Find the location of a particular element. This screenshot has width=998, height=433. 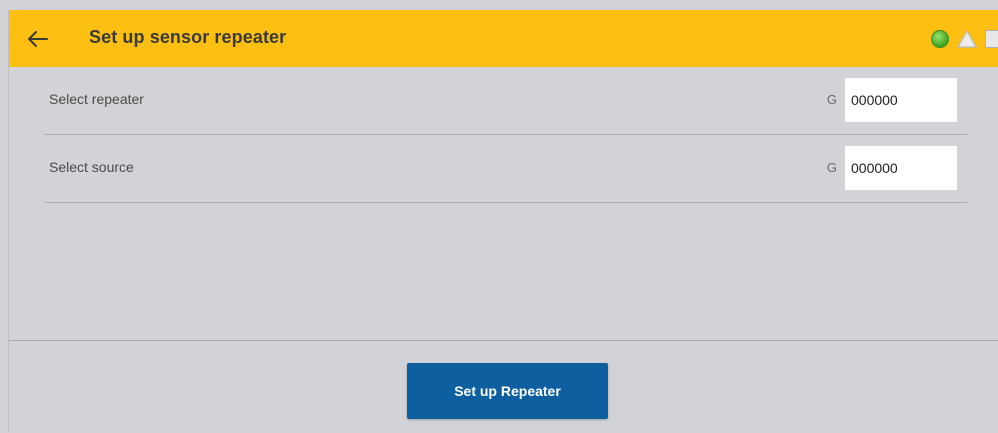

set-up-repeater-button: Set up Repeater is located at coordinates (507, 391).